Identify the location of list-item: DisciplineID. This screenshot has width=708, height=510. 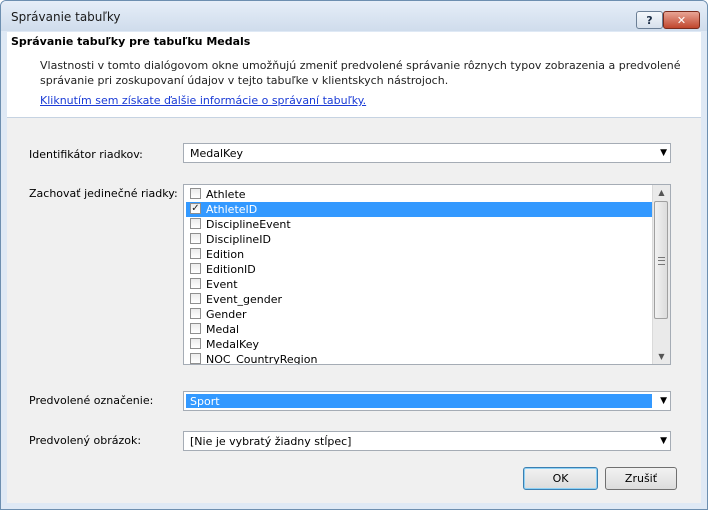
(419, 239).